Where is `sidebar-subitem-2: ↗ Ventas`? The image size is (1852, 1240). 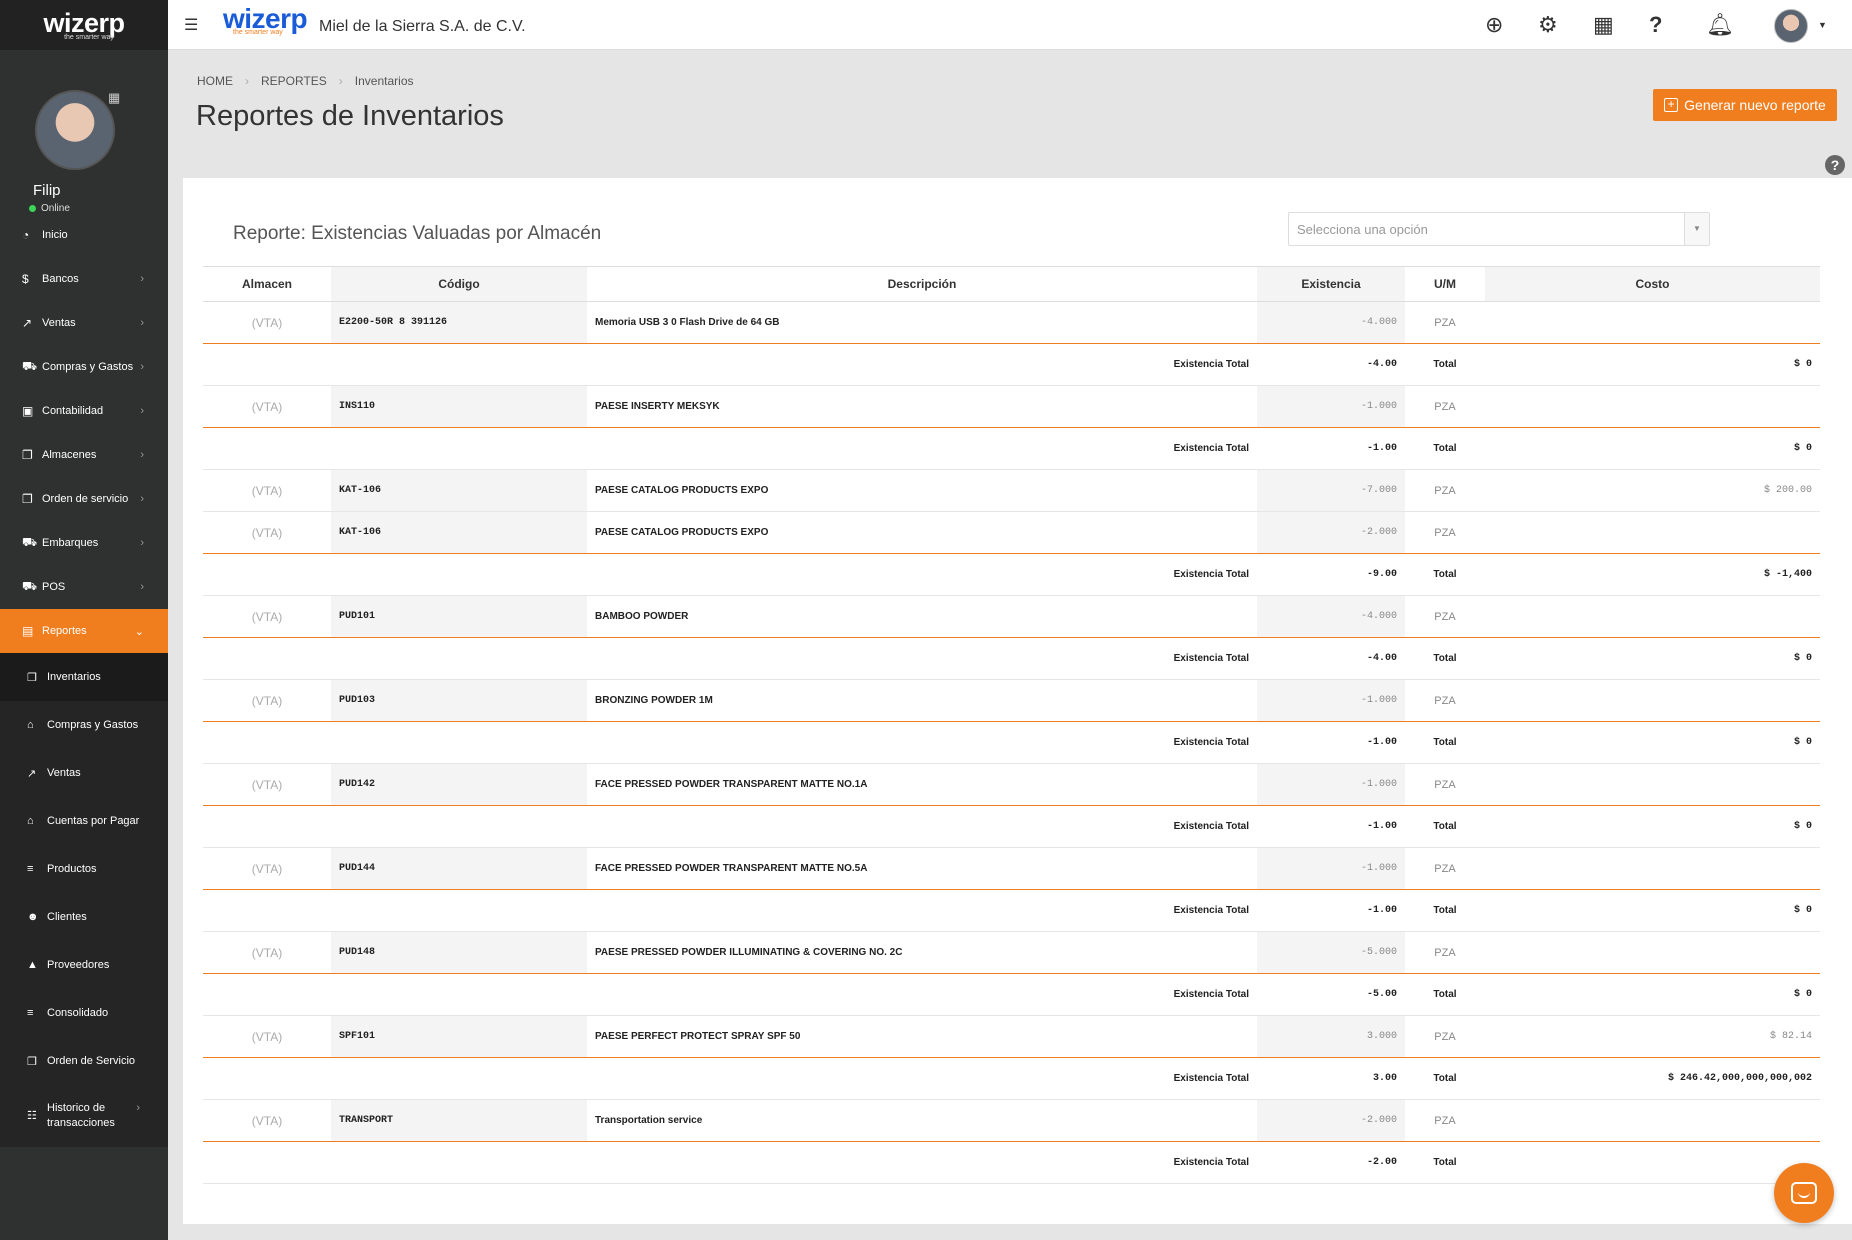 sidebar-subitem-2: ↗ Ventas is located at coordinates (84, 773).